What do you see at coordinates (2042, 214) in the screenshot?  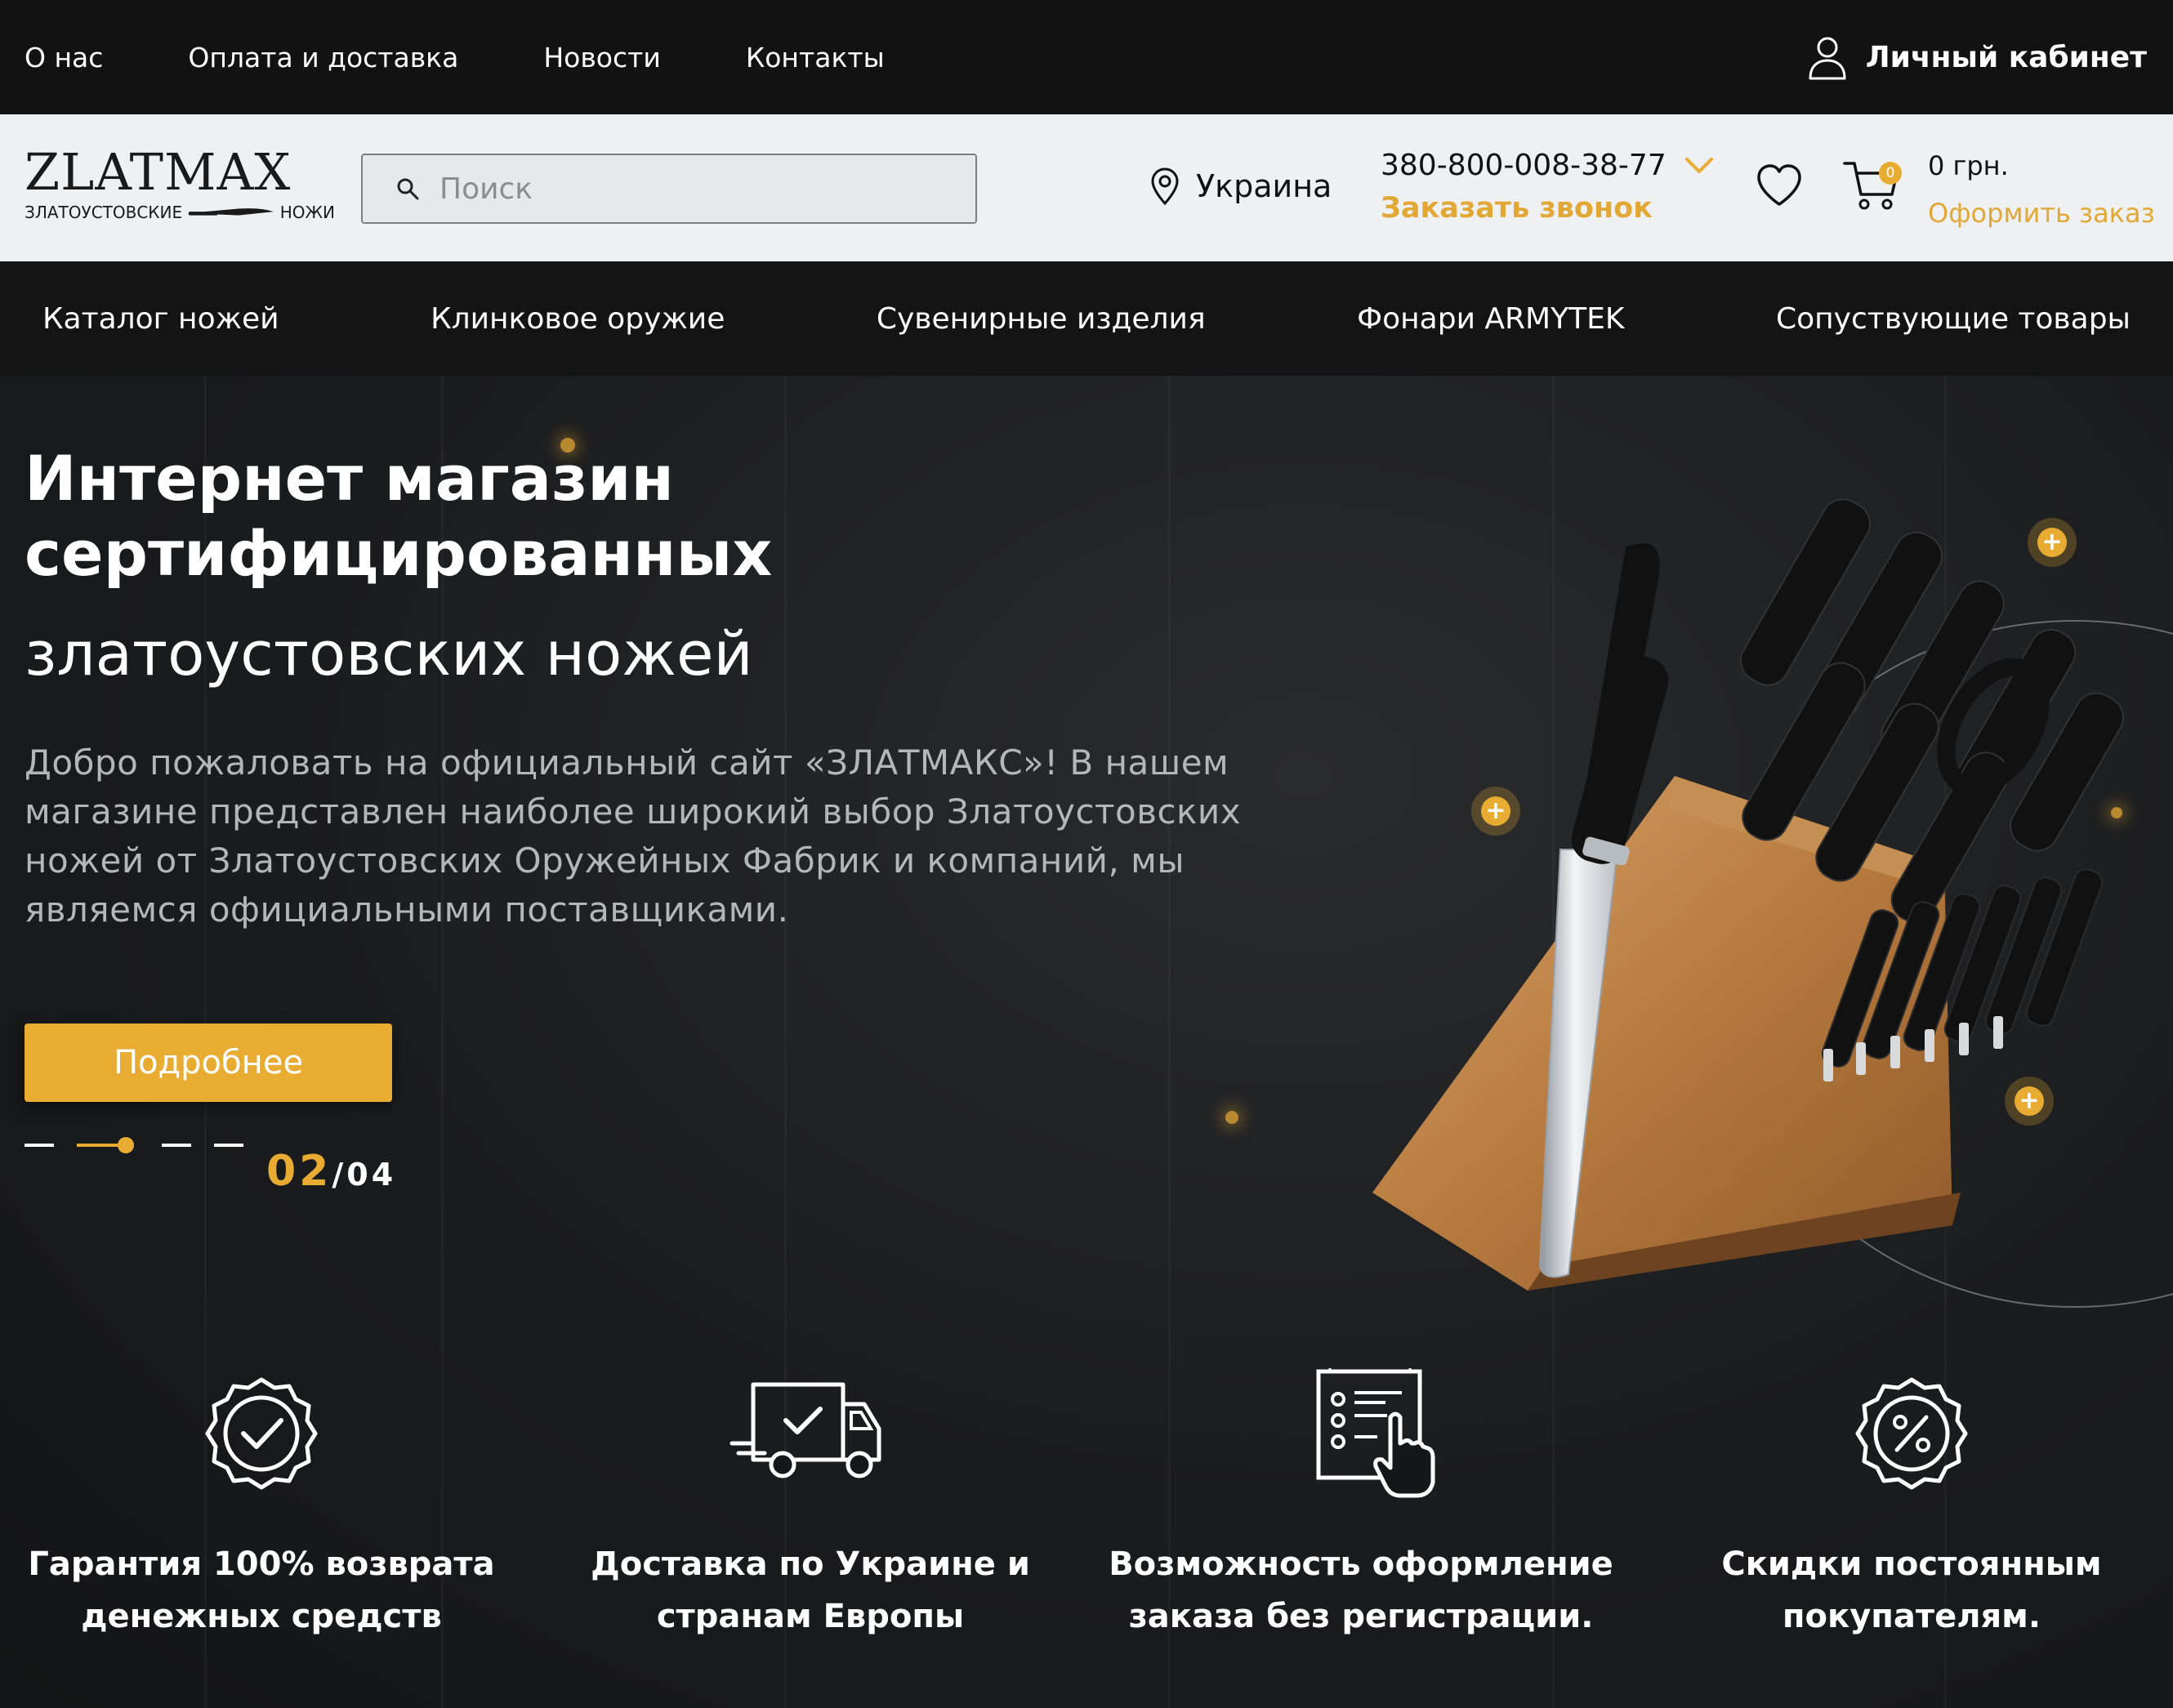 I see `checkout-link: Оформить заказ` at bounding box center [2042, 214].